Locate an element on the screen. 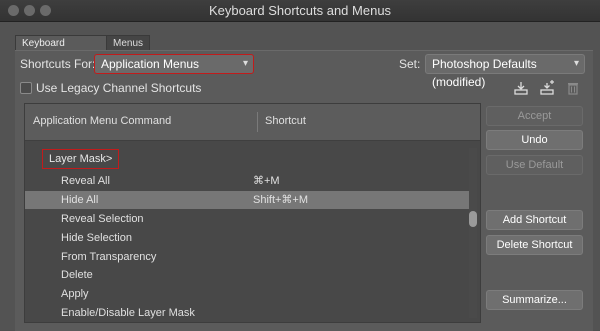 This screenshot has width=600, height=331. legacy-channel-checkbox is located at coordinates (26, 88).